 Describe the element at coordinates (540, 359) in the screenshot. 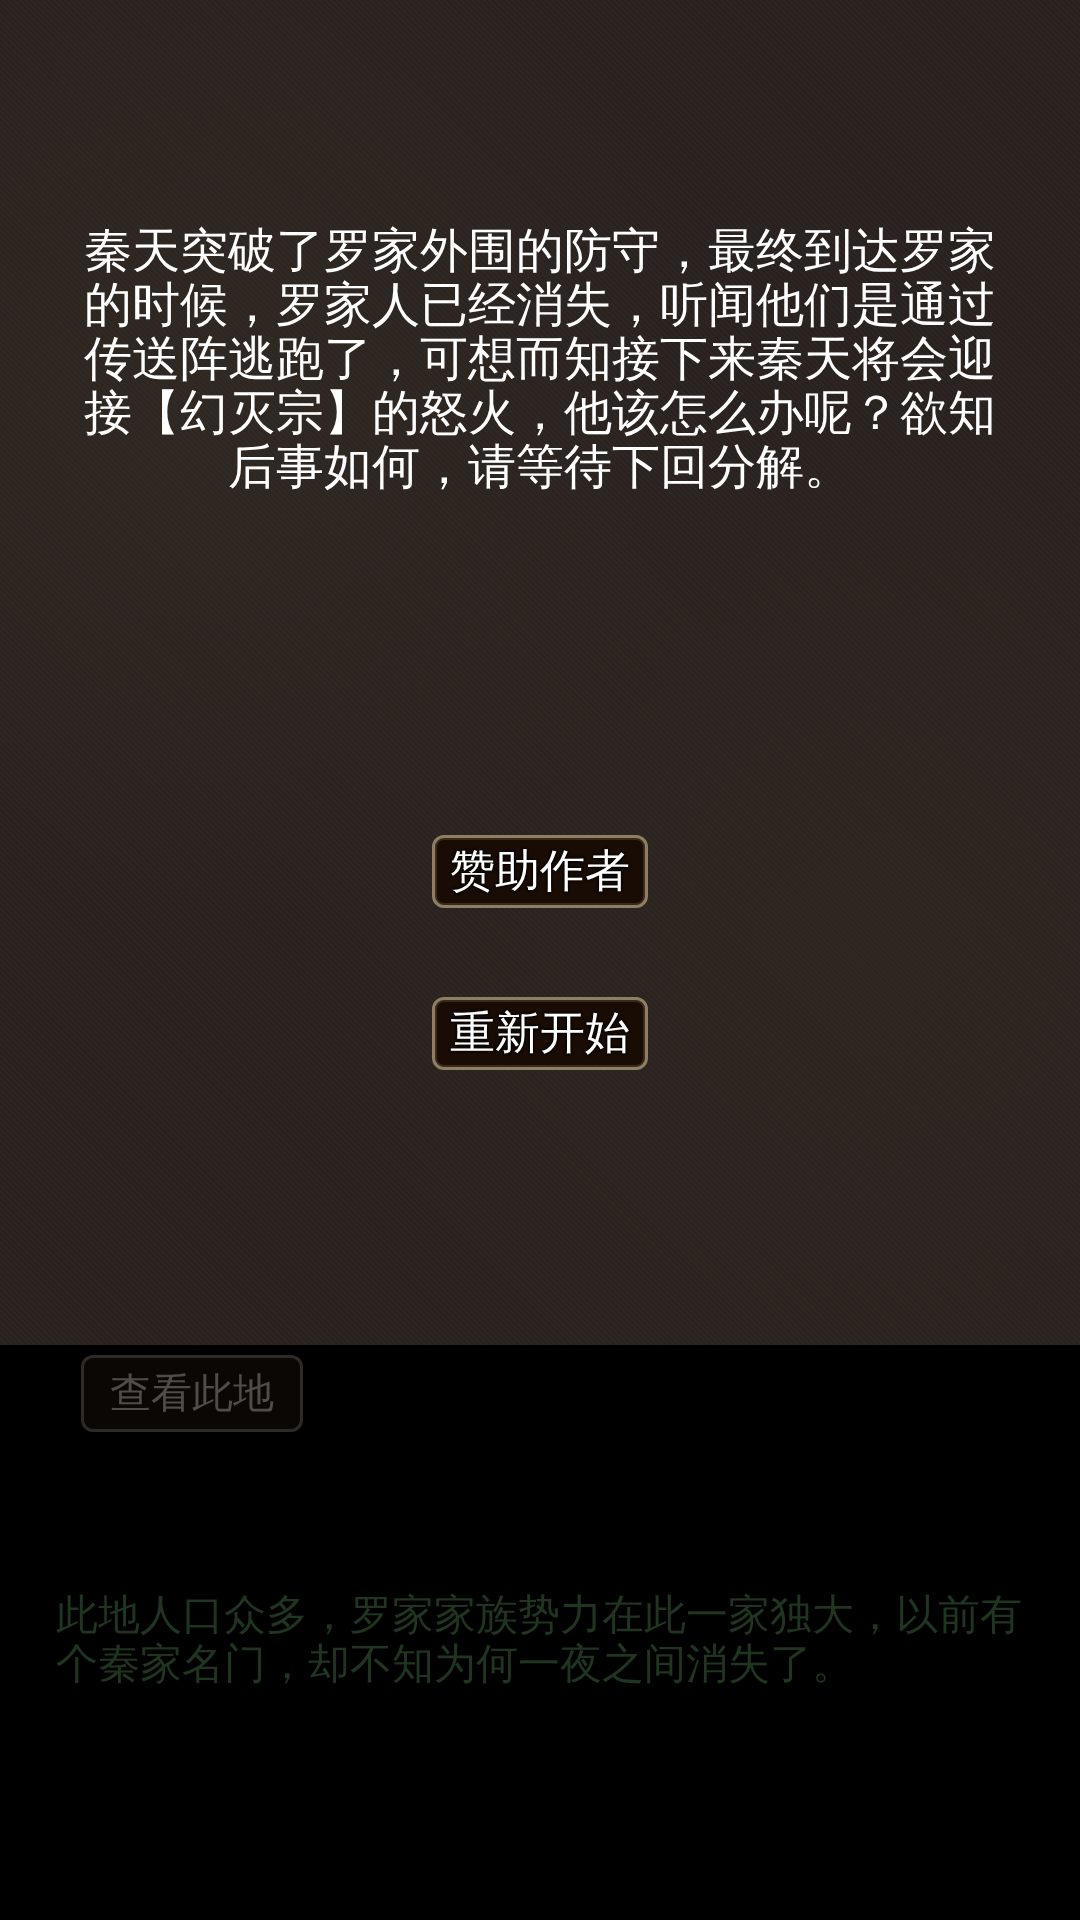

I see `story-text: 秦天突破了罗家外围的防守，最终到达罗家的时候，罗家人已经消失，听闻他们是通过传送阵逃跑了，可想而知接下来秦天将会迎接【幻灭宗】的怒火，他该怎么办呢？欲知后事如何，请等待下回分解。` at that location.